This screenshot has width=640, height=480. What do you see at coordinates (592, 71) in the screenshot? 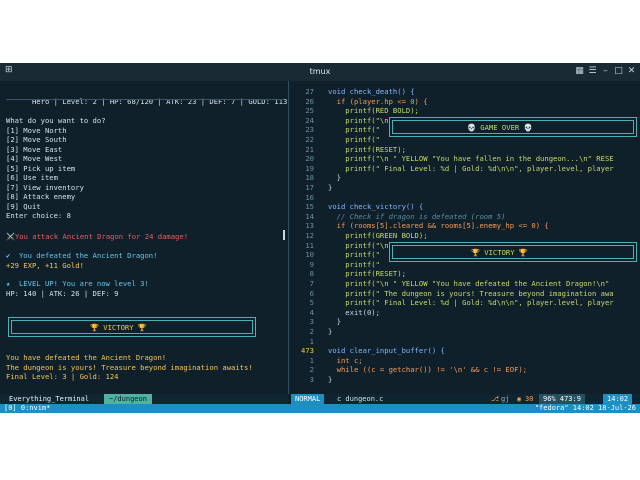
I see `menu-icon: ☰` at bounding box center [592, 71].